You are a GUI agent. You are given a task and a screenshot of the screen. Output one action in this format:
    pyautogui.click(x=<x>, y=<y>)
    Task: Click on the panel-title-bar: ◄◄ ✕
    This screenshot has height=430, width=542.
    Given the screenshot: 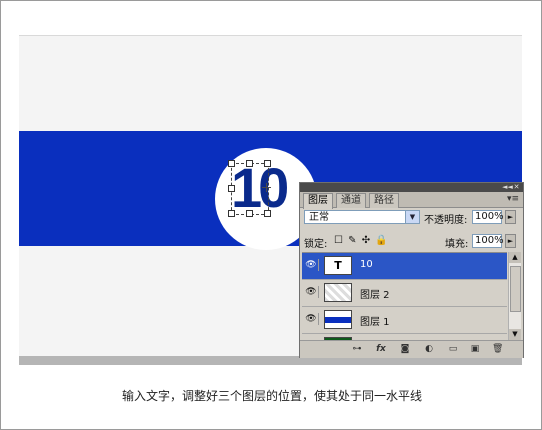 What is the action you would take?
    pyautogui.click(x=411, y=187)
    